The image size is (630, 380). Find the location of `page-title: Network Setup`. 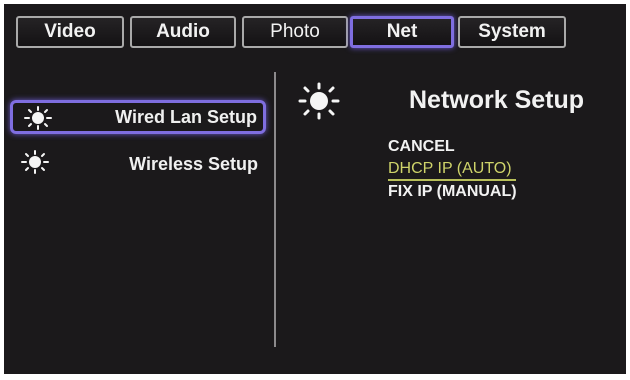

page-title: Network Setup is located at coordinates (497, 100).